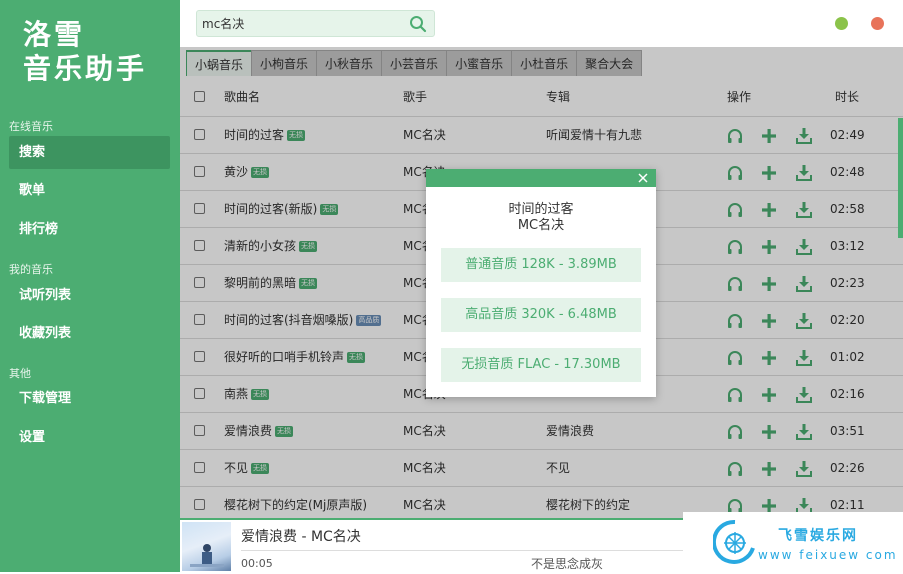 The width and height of the screenshot is (903, 574). Describe the element at coordinates (89, 437) in the screenshot. I see `sidebar-item-settings: 设置` at that location.